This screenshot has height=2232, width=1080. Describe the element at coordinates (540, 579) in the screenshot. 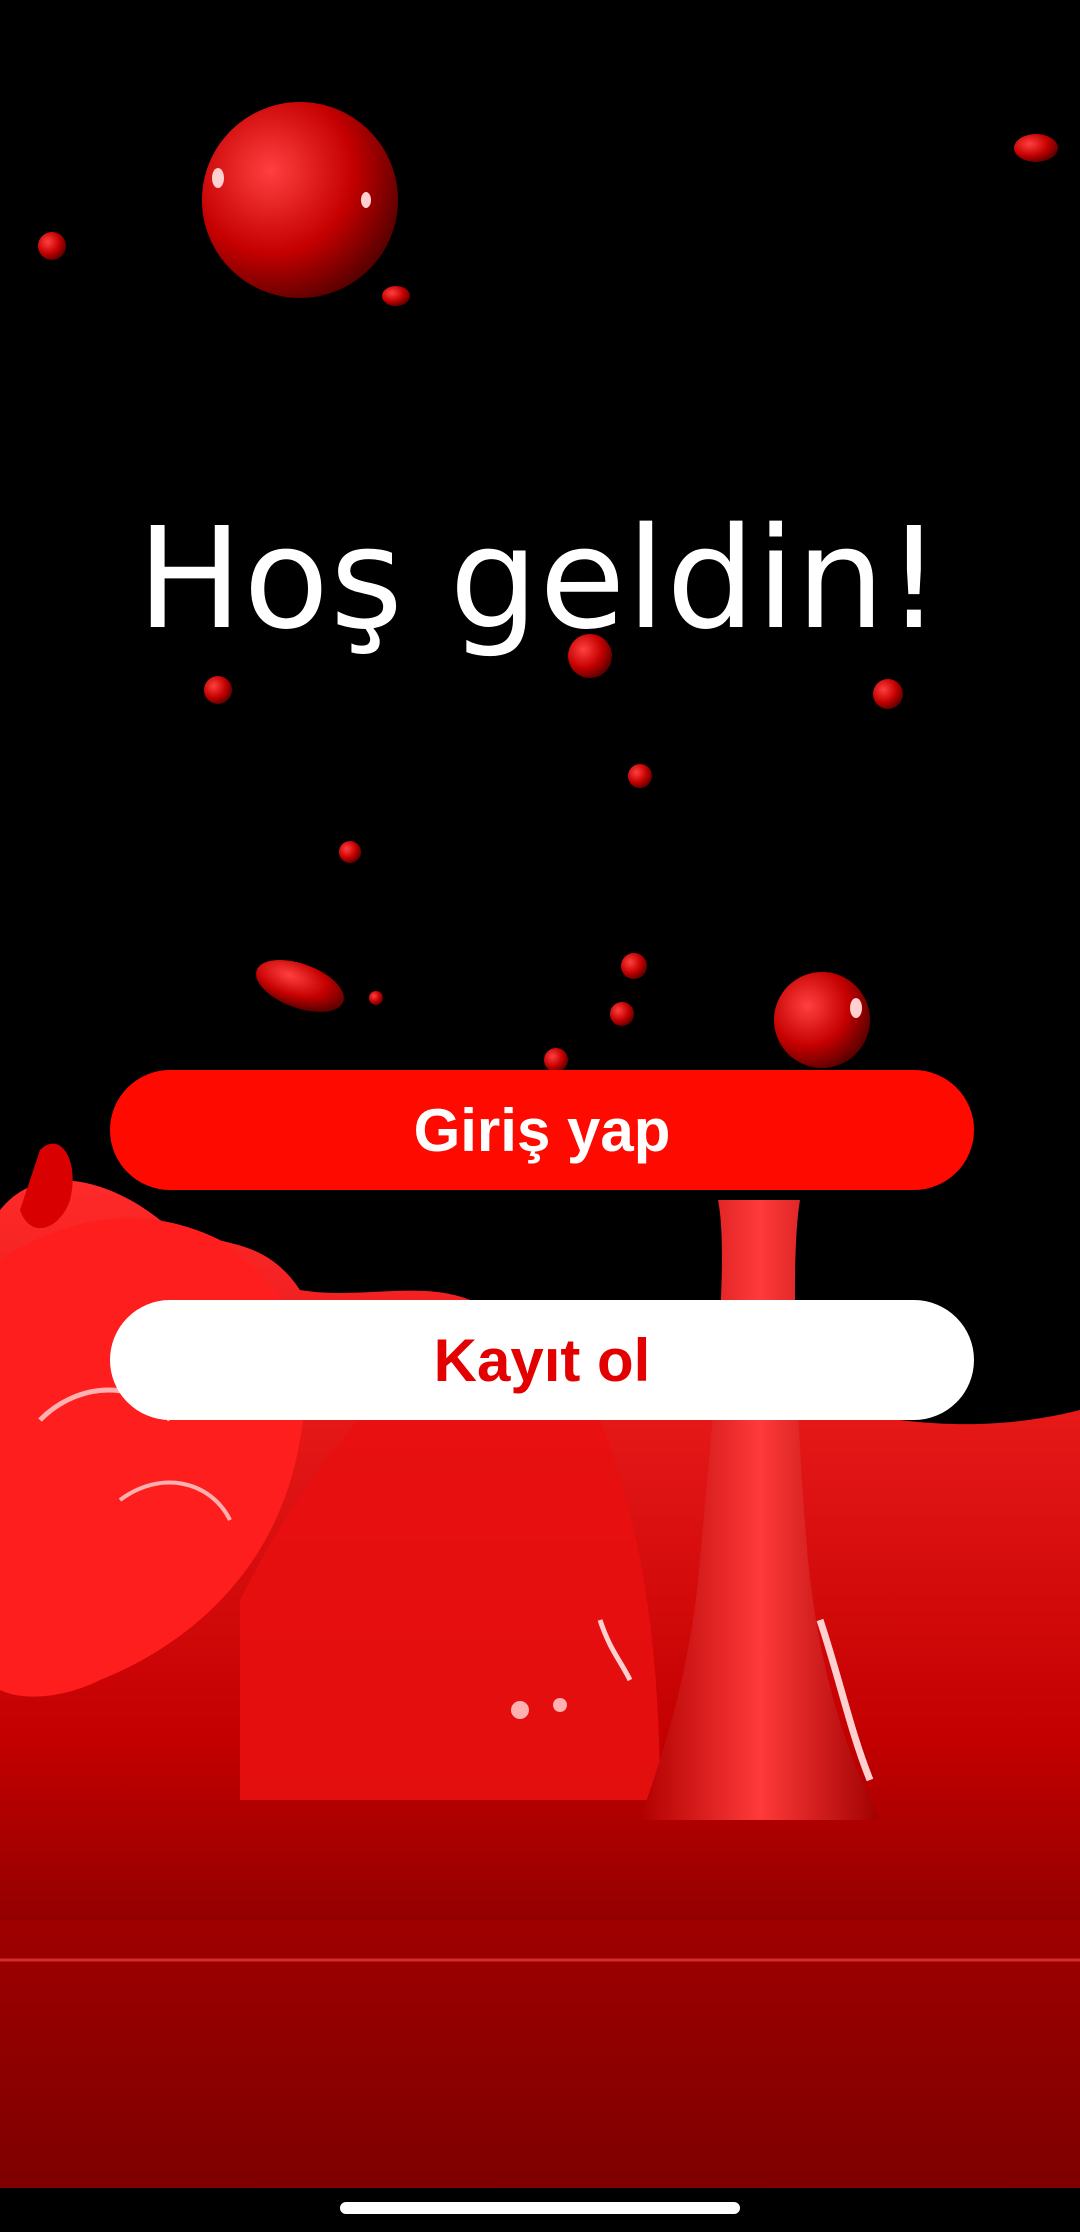

I see `welcome-title: Hoş geldin!` at that location.